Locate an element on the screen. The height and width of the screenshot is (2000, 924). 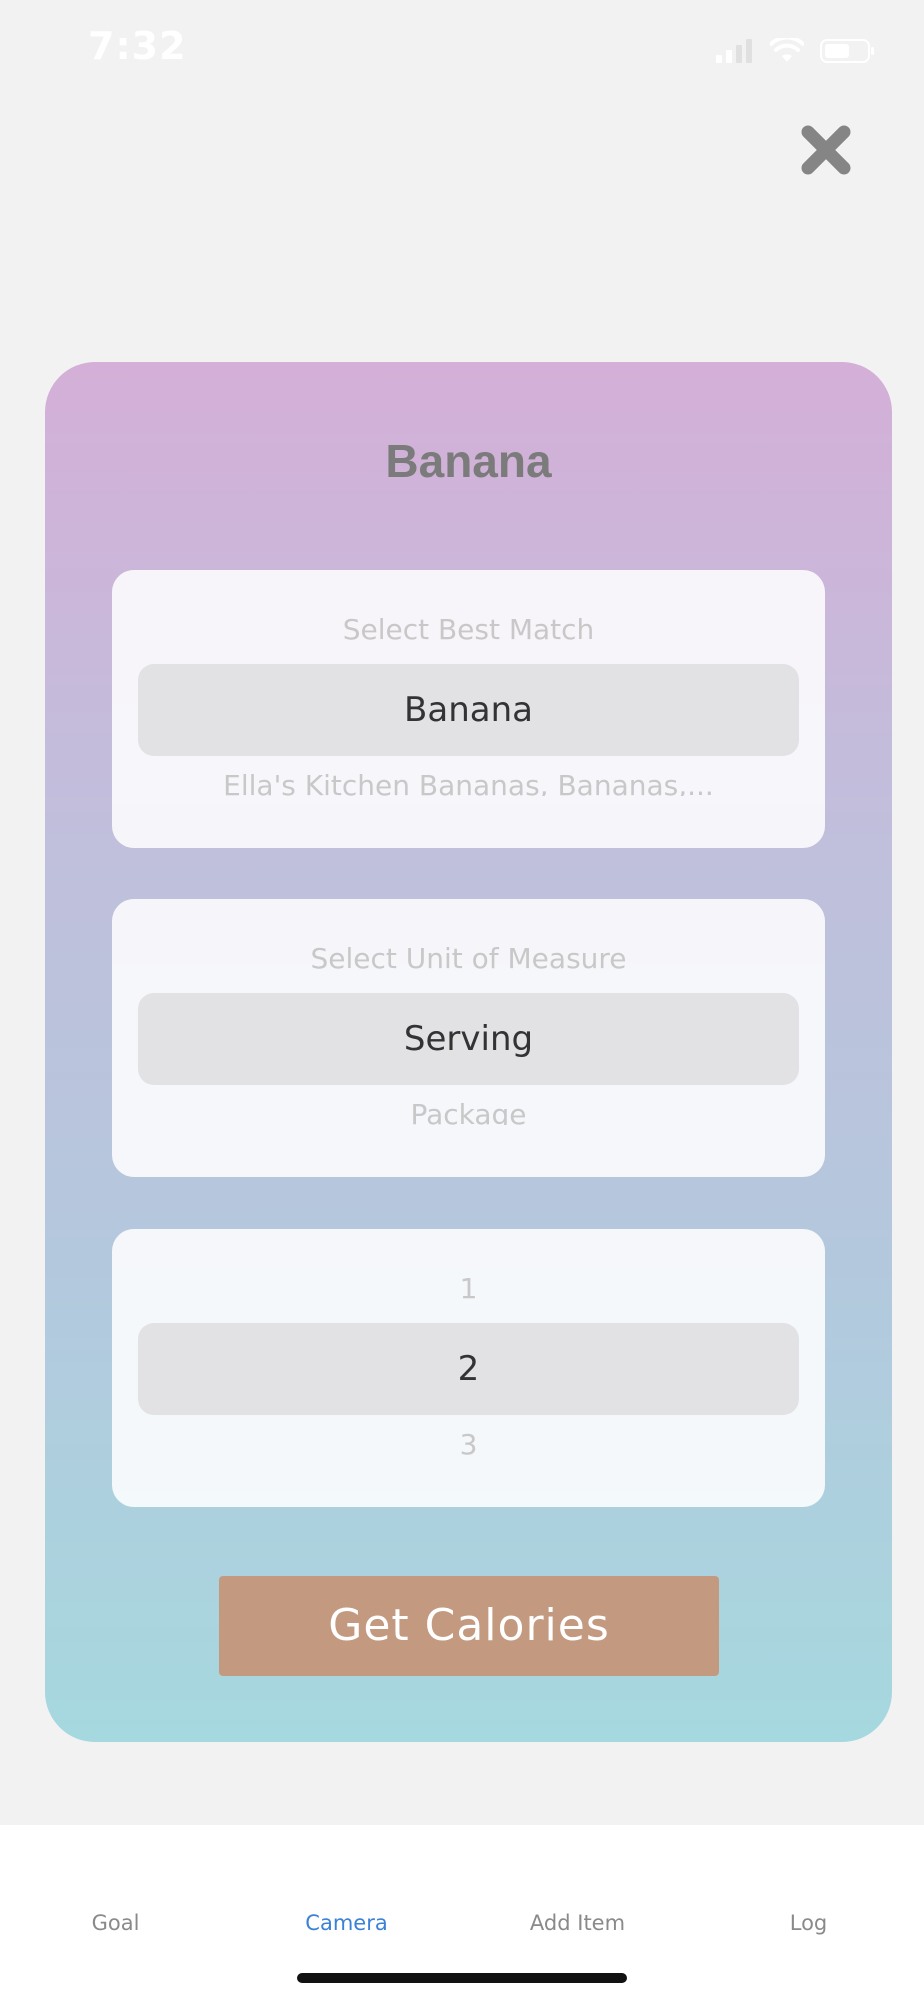
close-button is located at coordinates (826, 150).